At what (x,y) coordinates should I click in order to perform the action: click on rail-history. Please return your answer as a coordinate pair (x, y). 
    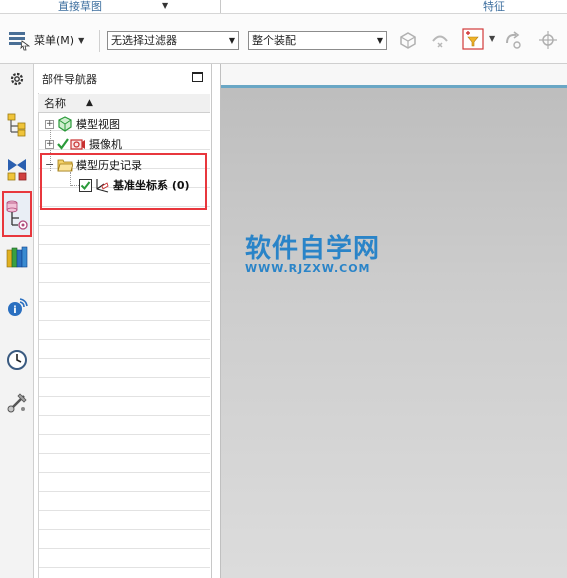
    Looking at the image, I should click on (17, 360).